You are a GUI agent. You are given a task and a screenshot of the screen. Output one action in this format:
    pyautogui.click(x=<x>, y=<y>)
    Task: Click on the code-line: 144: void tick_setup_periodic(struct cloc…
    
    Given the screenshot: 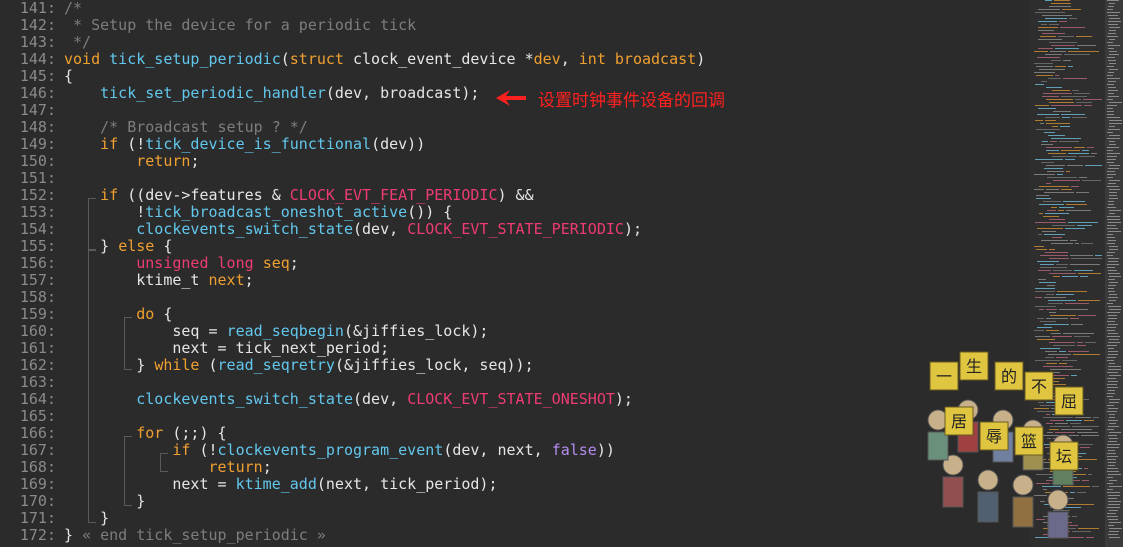 What is the action you would take?
    pyautogui.click(x=352, y=59)
    